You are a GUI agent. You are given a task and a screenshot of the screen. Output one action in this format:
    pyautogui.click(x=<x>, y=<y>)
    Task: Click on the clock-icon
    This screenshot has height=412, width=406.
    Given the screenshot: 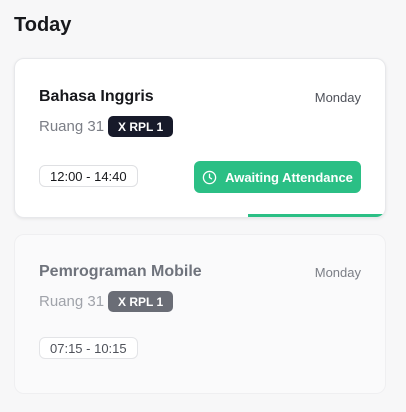 What is the action you would take?
    pyautogui.click(x=209, y=177)
    